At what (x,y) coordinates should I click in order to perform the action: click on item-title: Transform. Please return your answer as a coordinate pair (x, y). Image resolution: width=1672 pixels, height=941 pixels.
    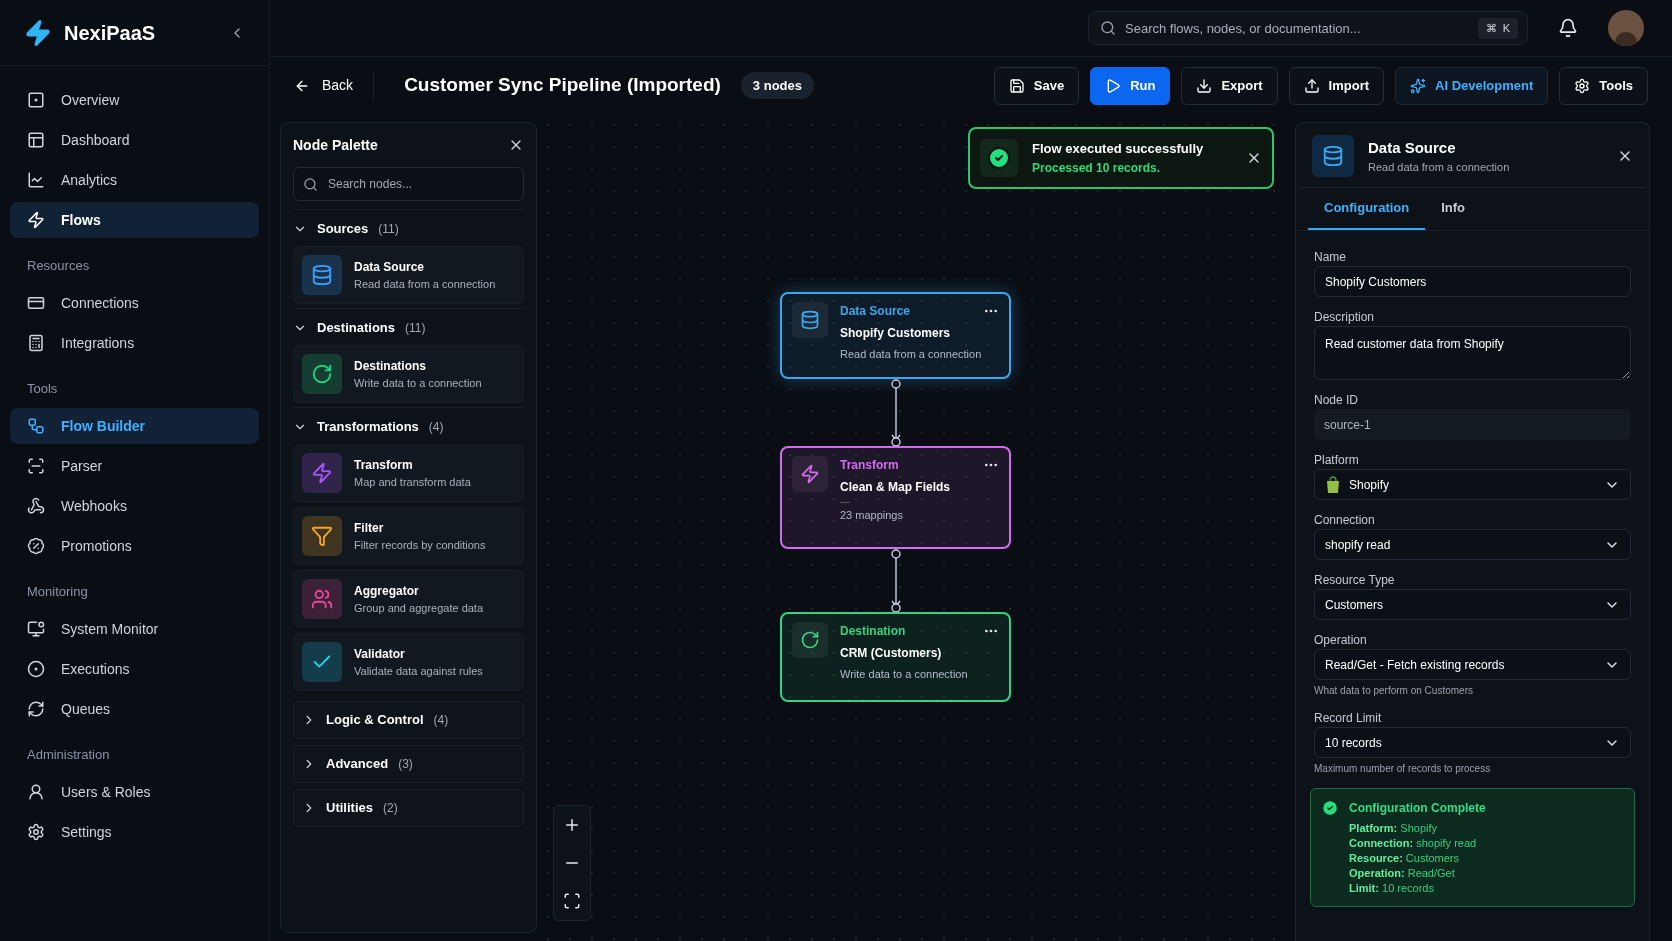
    Looking at the image, I should click on (384, 465).